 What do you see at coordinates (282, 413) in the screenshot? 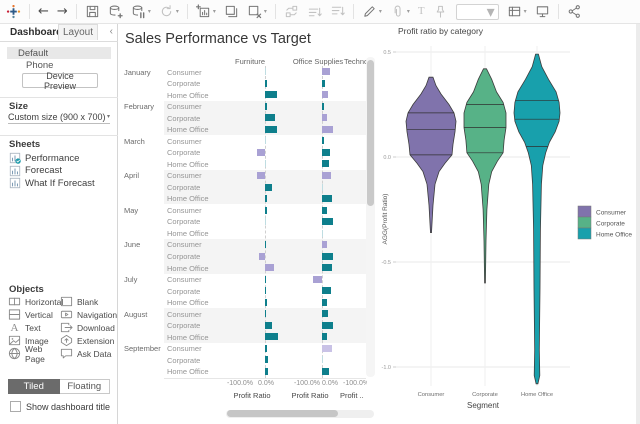
I see `horizontal-scrollbar-thumb` at bounding box center [282, 413].